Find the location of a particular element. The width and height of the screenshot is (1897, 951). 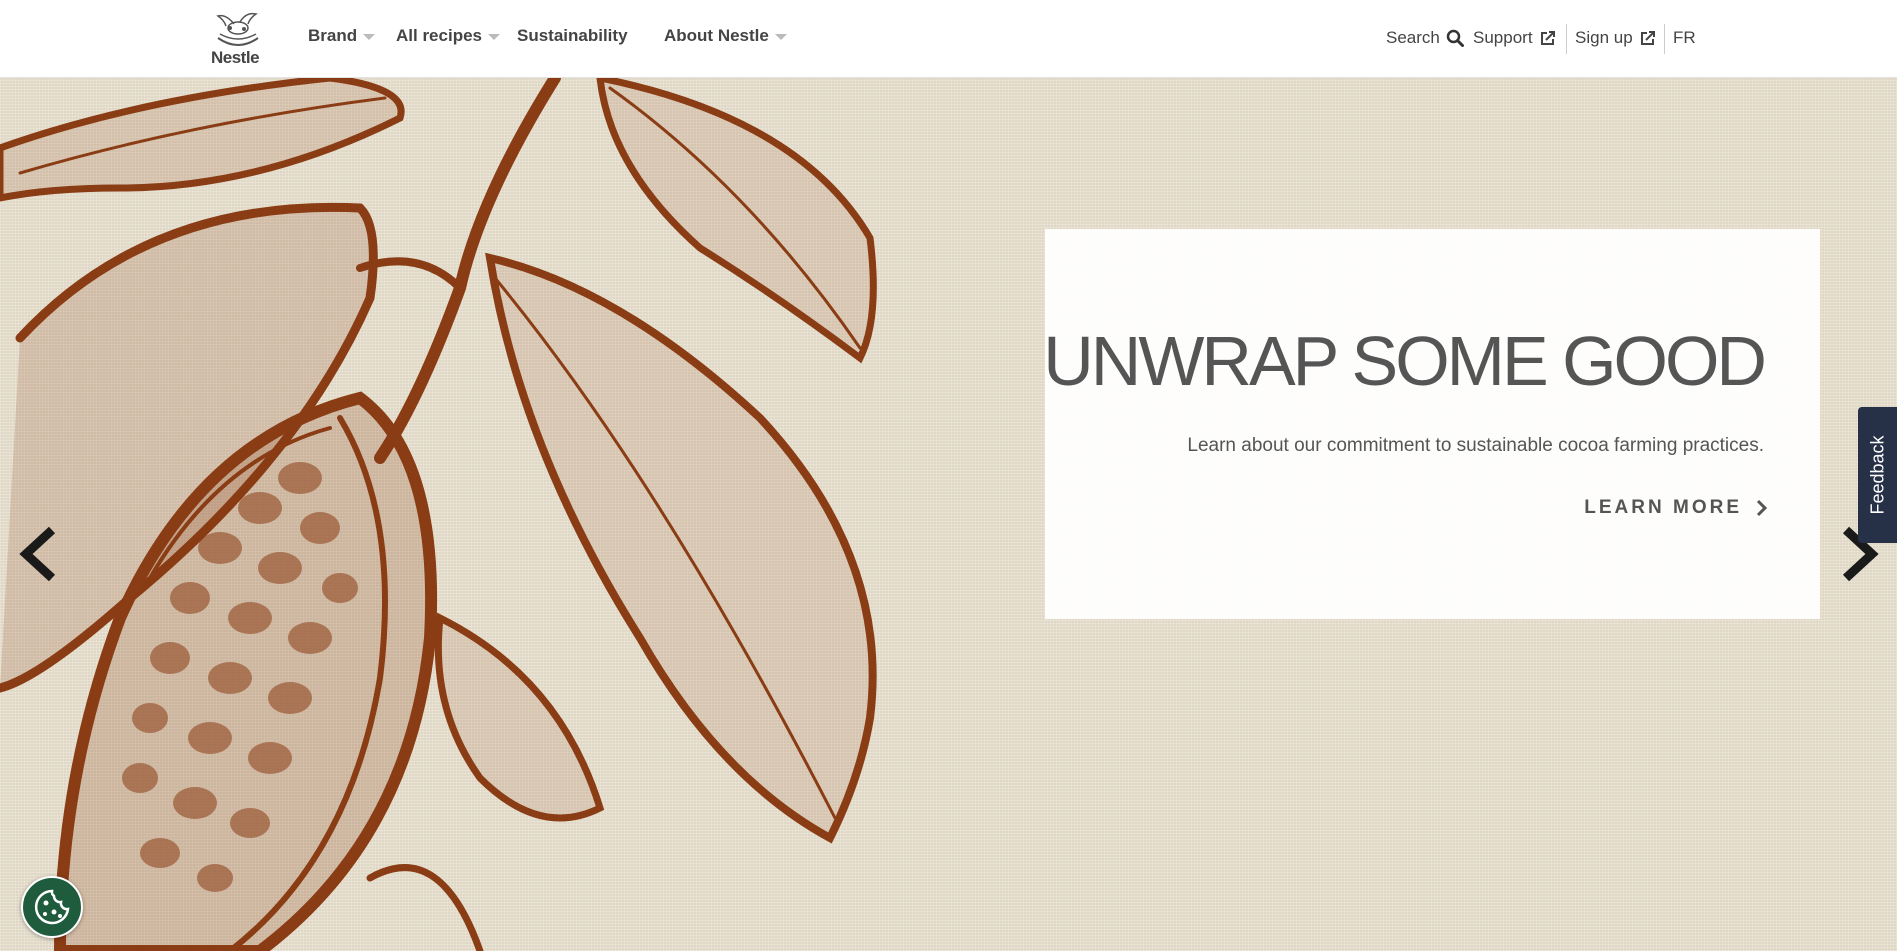

nav-all-recipes: All recipes is located at coordinates (448, 36).